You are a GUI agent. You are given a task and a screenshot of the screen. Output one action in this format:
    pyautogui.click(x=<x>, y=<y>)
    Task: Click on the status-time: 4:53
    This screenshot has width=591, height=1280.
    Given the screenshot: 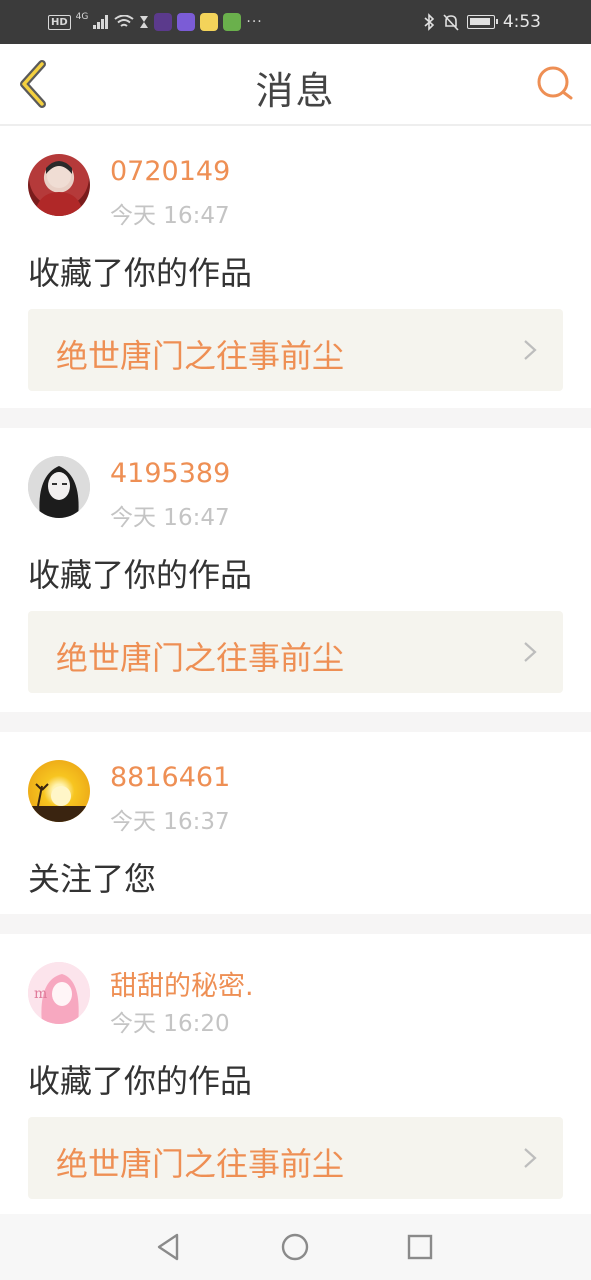 What is the action you would take?
    pyautogui.click(x=521, y=22)
    